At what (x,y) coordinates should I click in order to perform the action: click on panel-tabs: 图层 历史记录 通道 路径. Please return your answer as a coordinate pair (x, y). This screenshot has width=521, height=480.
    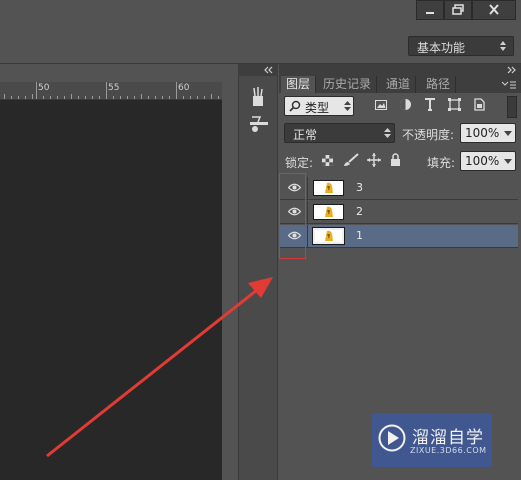
    Looking at the image, I should click on (400, 84).